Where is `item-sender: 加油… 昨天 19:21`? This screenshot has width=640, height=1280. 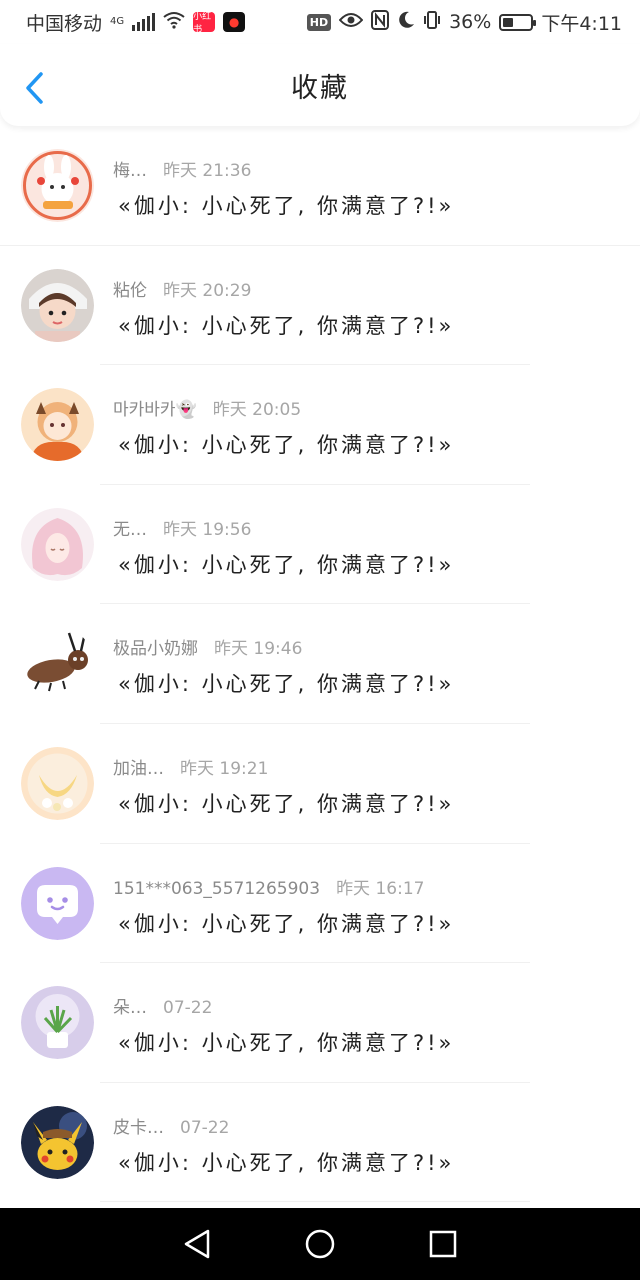 item-sender: 加油… 昨天 19:21 is located at coordinates (190, 766).